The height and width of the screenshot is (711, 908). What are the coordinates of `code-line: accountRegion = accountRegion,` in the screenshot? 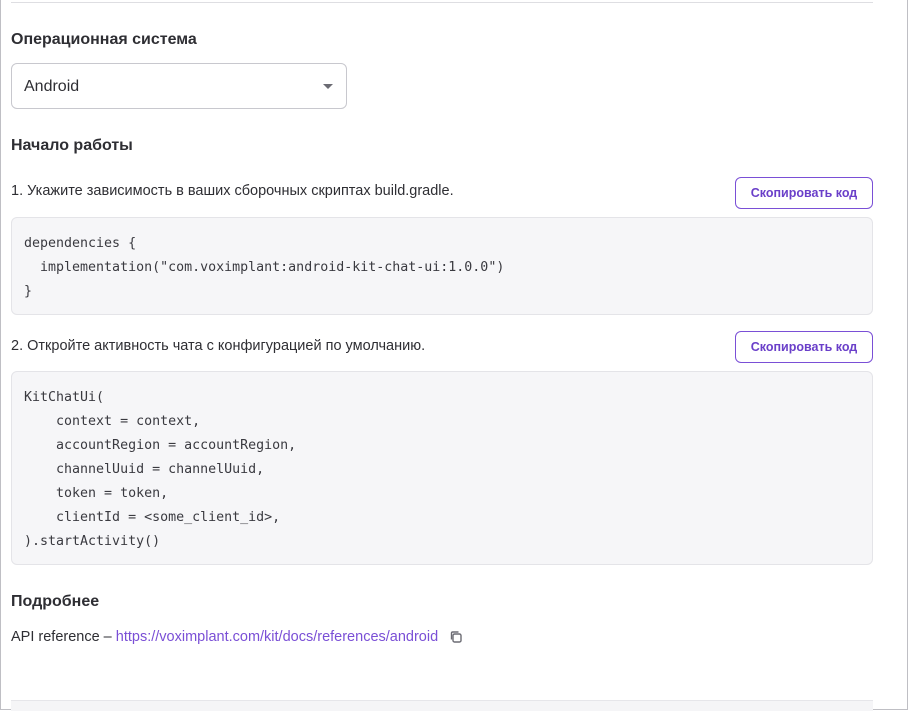 It's located at (160, 445).